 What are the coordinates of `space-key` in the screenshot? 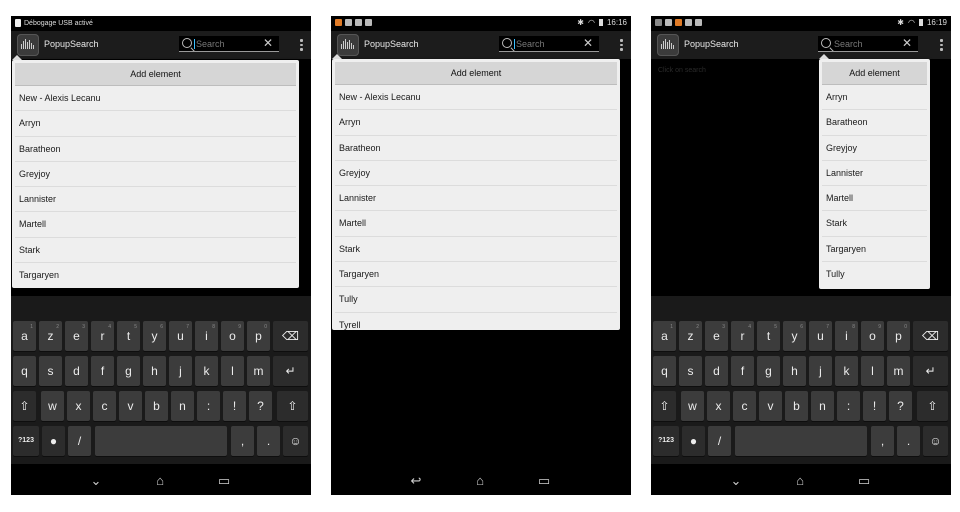 It's located at (801, 441).